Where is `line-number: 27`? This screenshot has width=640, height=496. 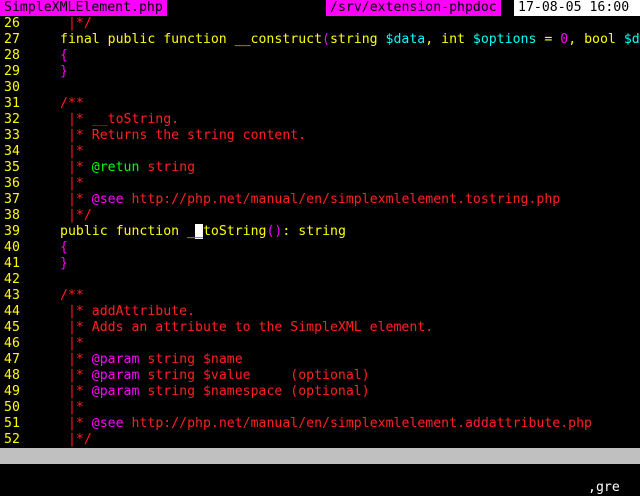
line-number: 27 is located at coordinates (12, 39).